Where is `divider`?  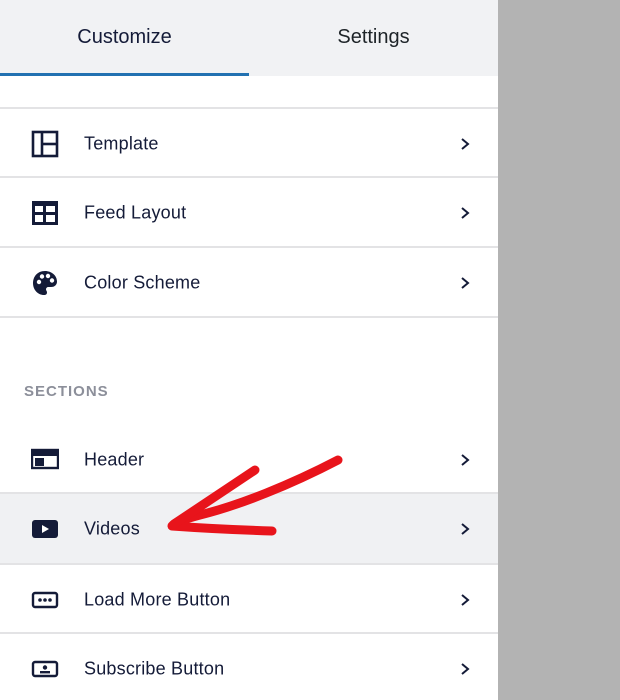
divider is located at coordinates (249, 317).